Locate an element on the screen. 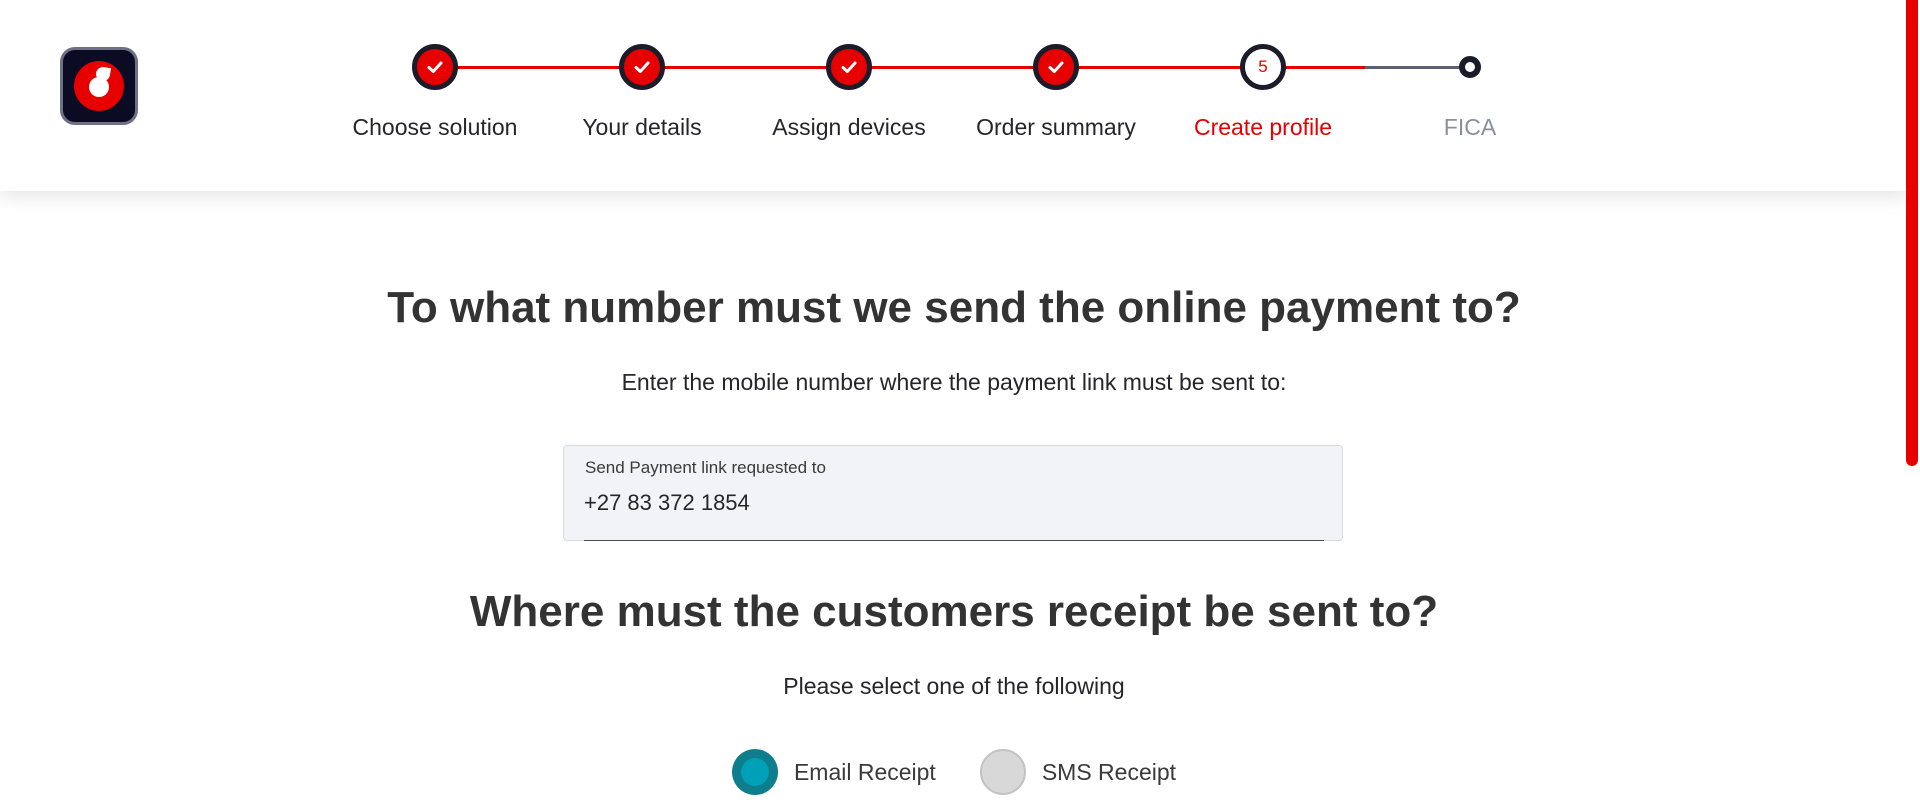 This screenshot has width=1920, height=800. payment-number-label: Send Payment link requested to is located at coordinates (705, 467).